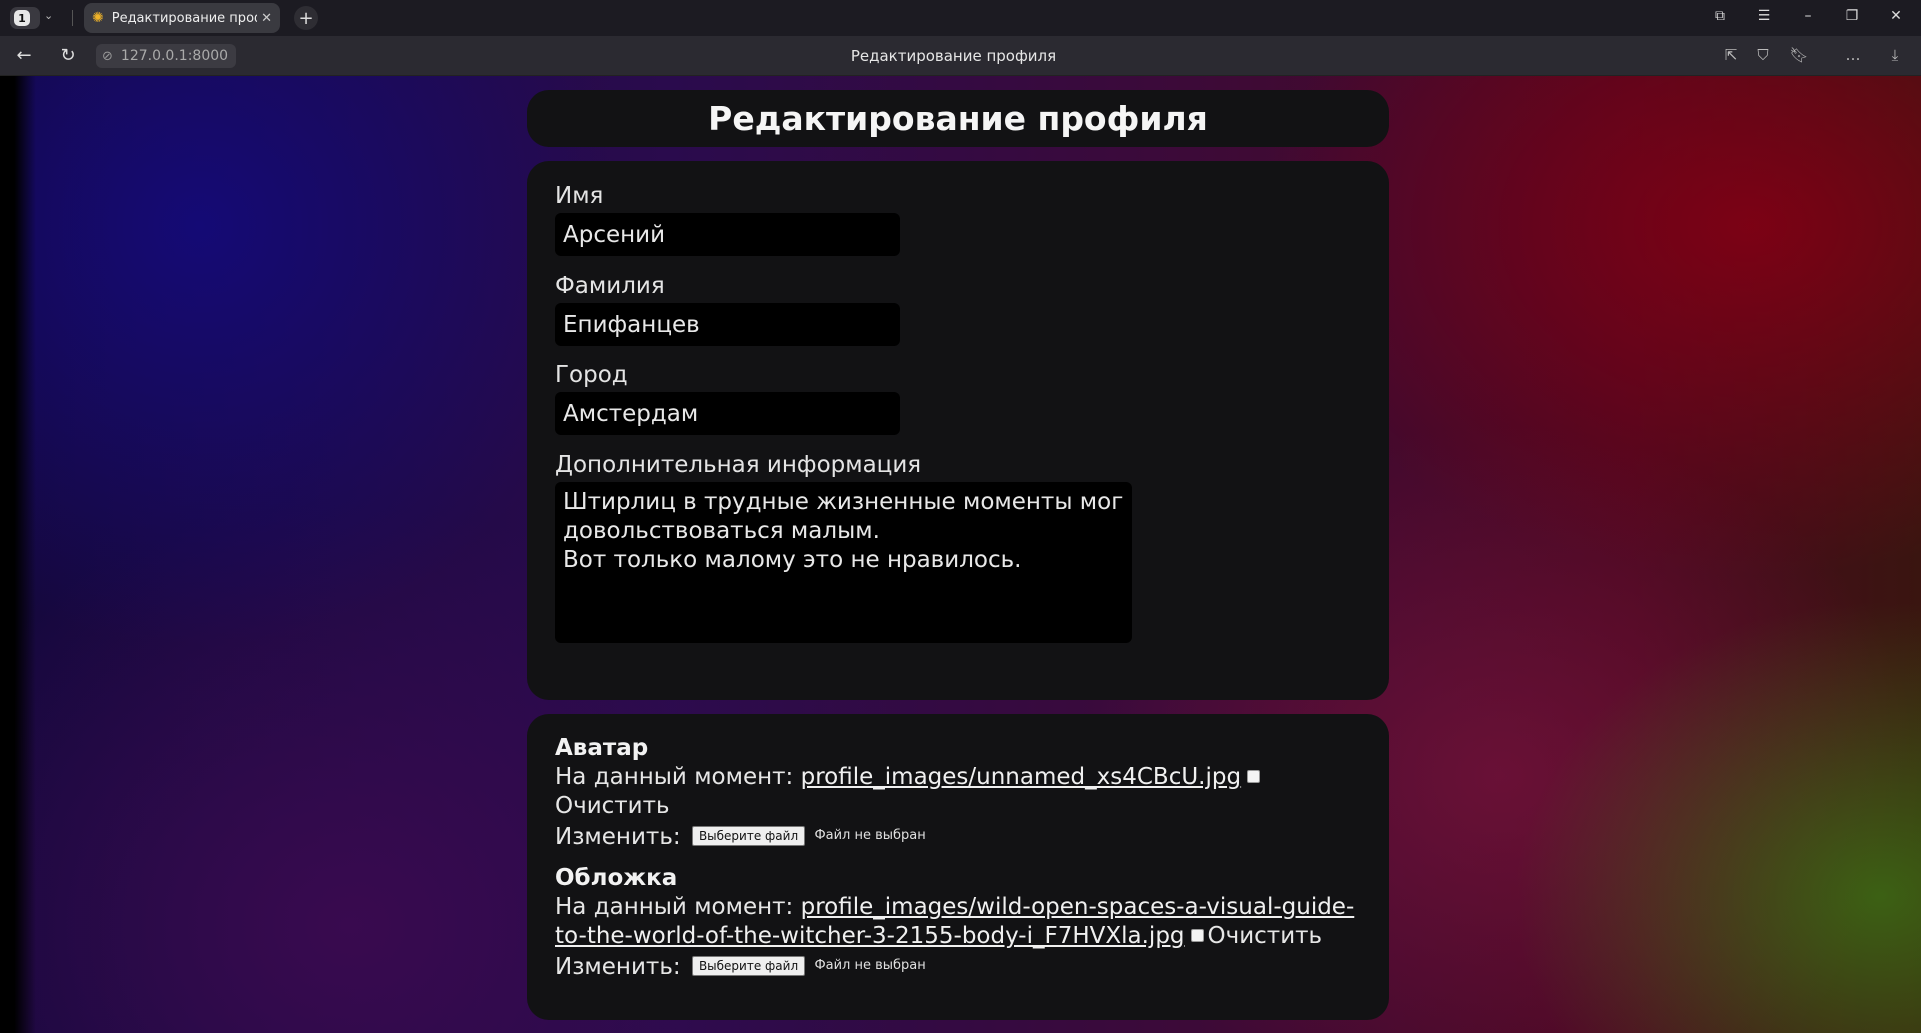  I want to click on cover-change-label: Изменить:, so click(618, 967).